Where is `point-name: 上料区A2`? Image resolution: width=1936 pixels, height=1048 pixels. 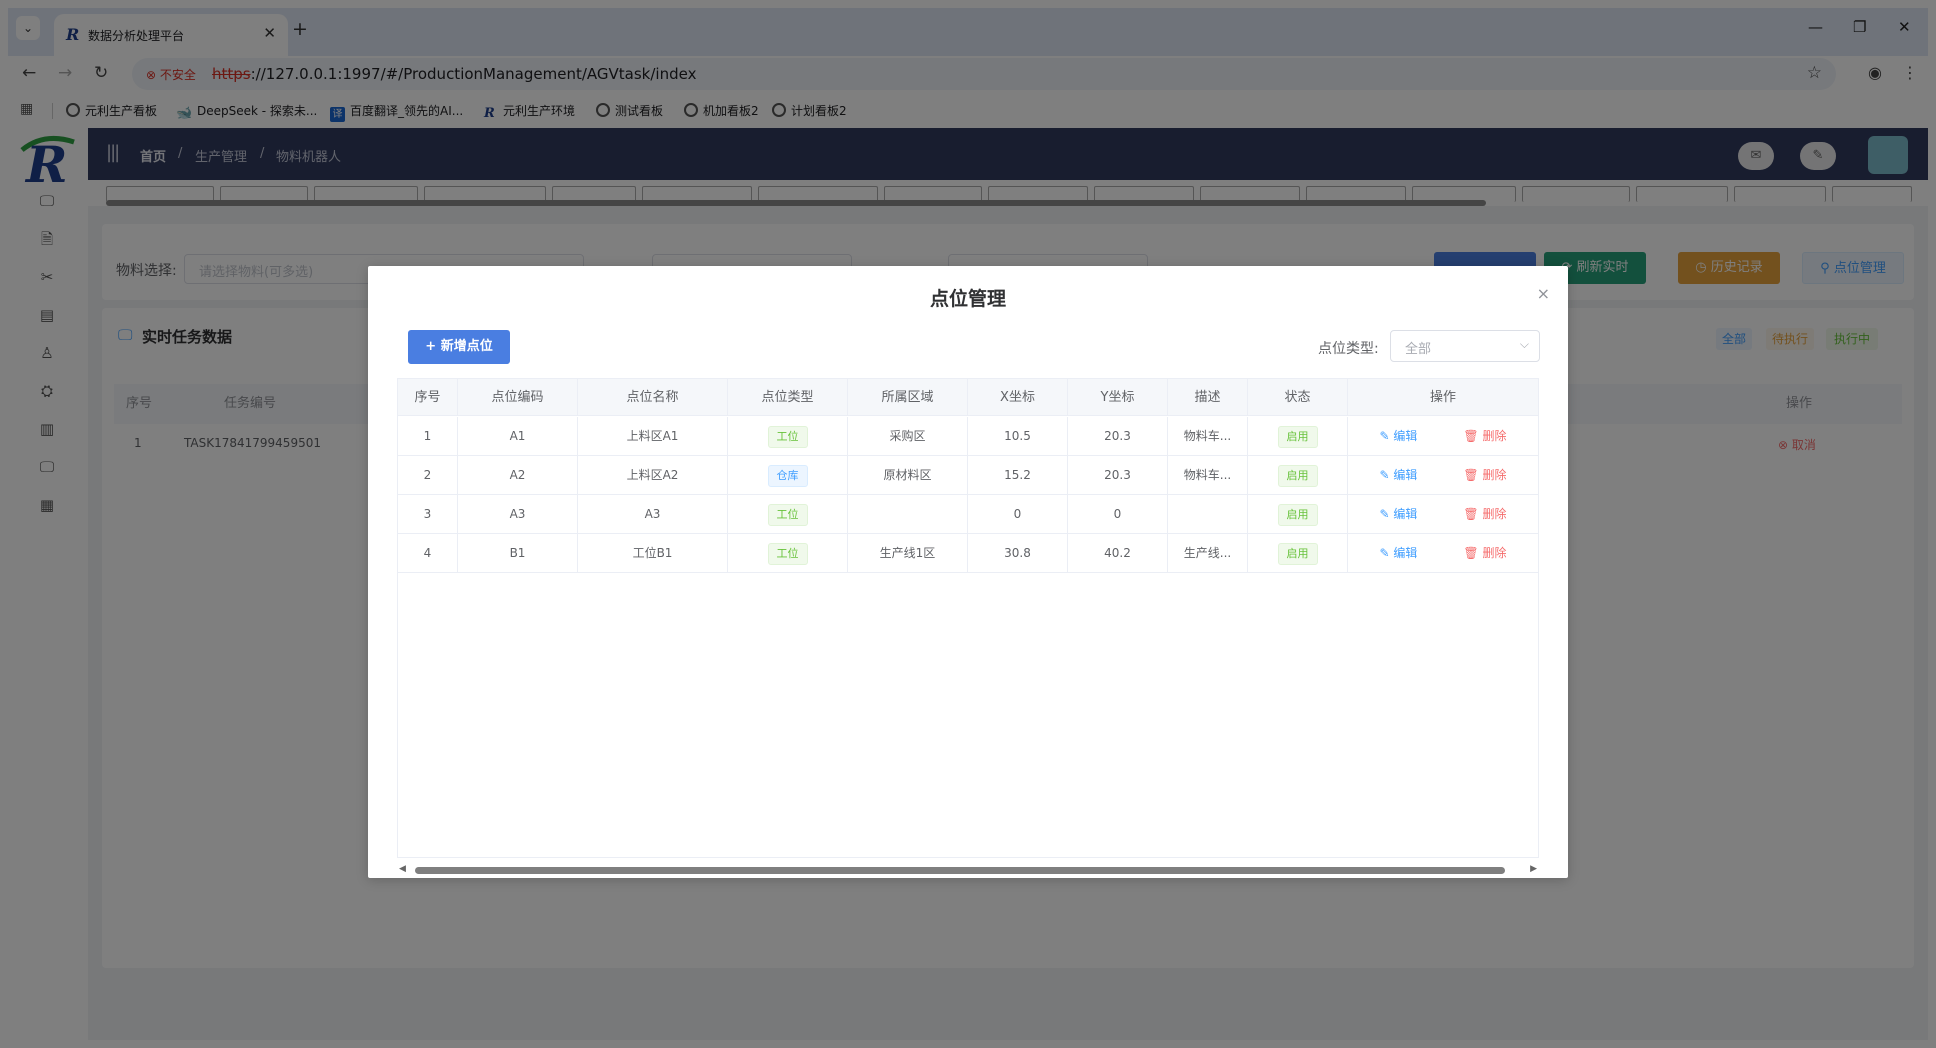 point-name: 上料区A2 is located at coordinates (653, 475).